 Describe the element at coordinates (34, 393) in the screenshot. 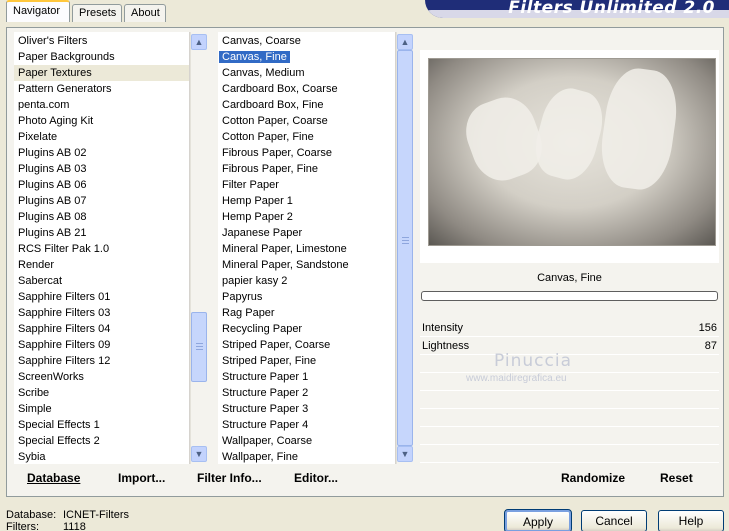

I see `category-item-label: Scribe` at that location.